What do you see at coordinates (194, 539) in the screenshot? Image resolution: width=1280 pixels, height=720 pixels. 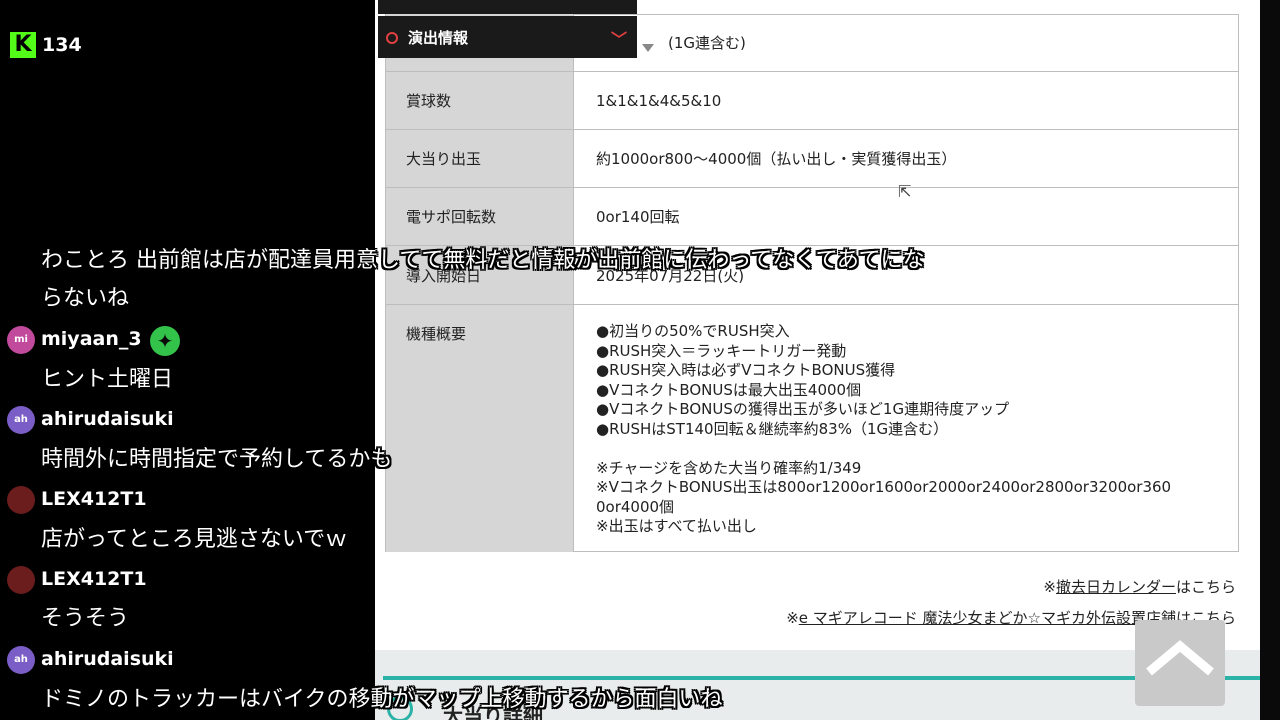 I see `chat-message: 店がってところ見逃さないでｗ` at bounding box center [194, 539].